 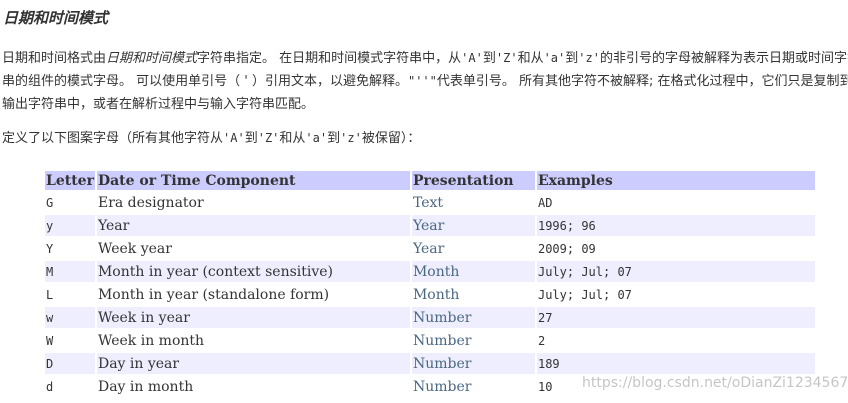 What do you see at coordinates (56, 18) in the screenshot?
I see `section-heading: 日期和时间模式` at bounding box center [56, 18].